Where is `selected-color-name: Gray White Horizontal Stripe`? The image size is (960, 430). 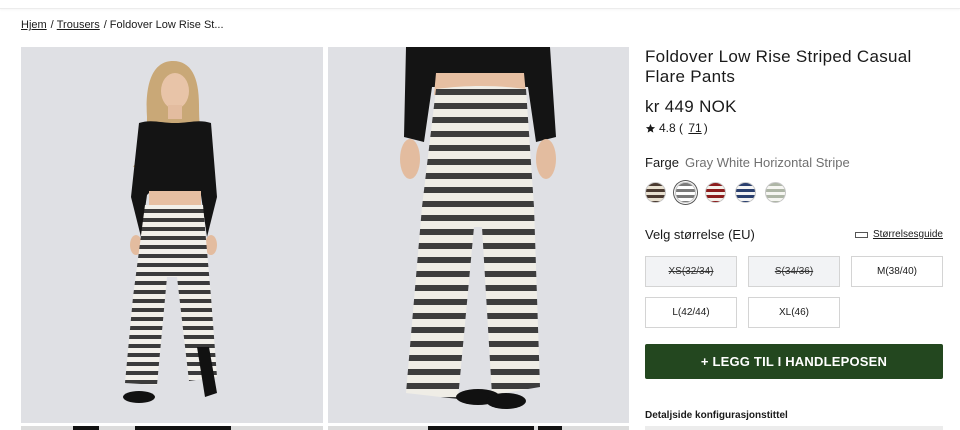 selected-color-name: Gray White Horizontal Stripe is located at coordinates (767, 162).